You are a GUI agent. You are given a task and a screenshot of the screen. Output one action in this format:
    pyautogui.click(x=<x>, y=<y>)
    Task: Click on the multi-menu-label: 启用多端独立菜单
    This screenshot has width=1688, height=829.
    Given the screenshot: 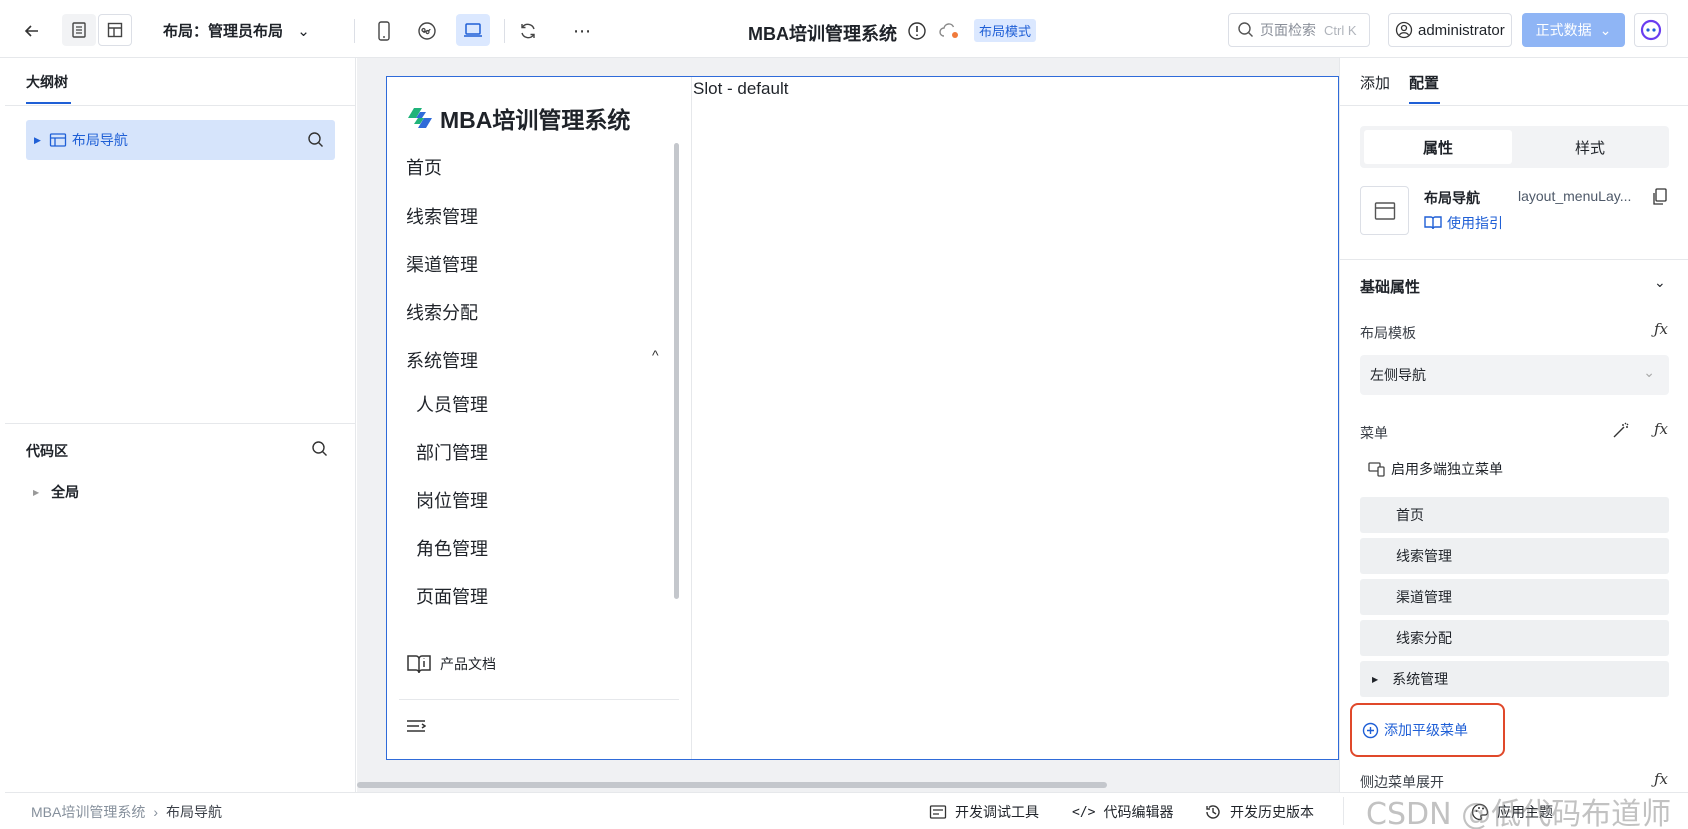 What is the action you would take?
    pyautogui.click(x=1447, y=469)
    